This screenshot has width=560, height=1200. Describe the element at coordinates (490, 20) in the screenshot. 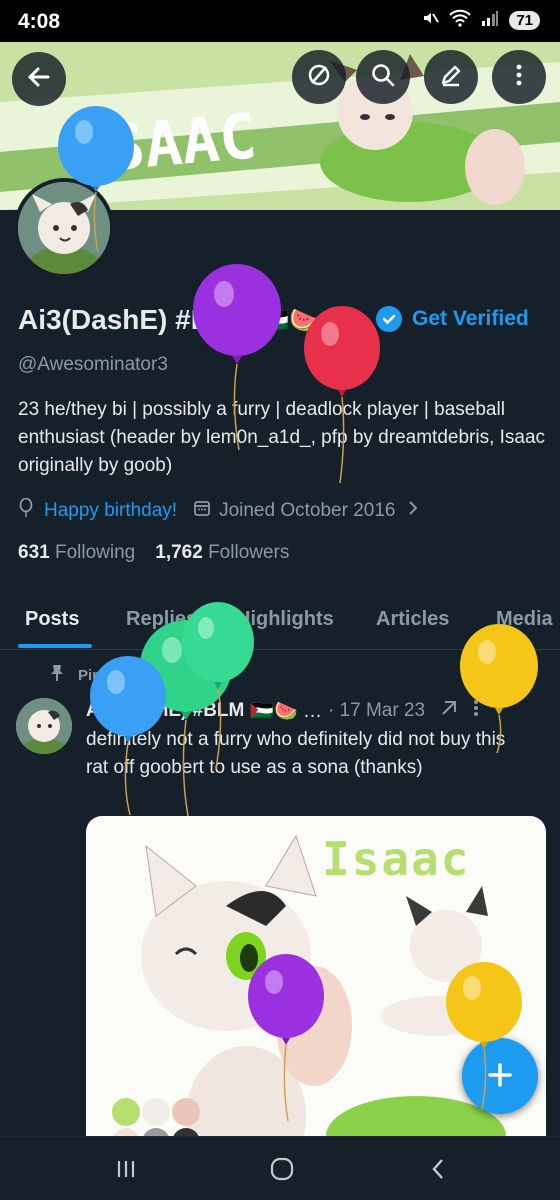

I see `signal-icon` at that location.